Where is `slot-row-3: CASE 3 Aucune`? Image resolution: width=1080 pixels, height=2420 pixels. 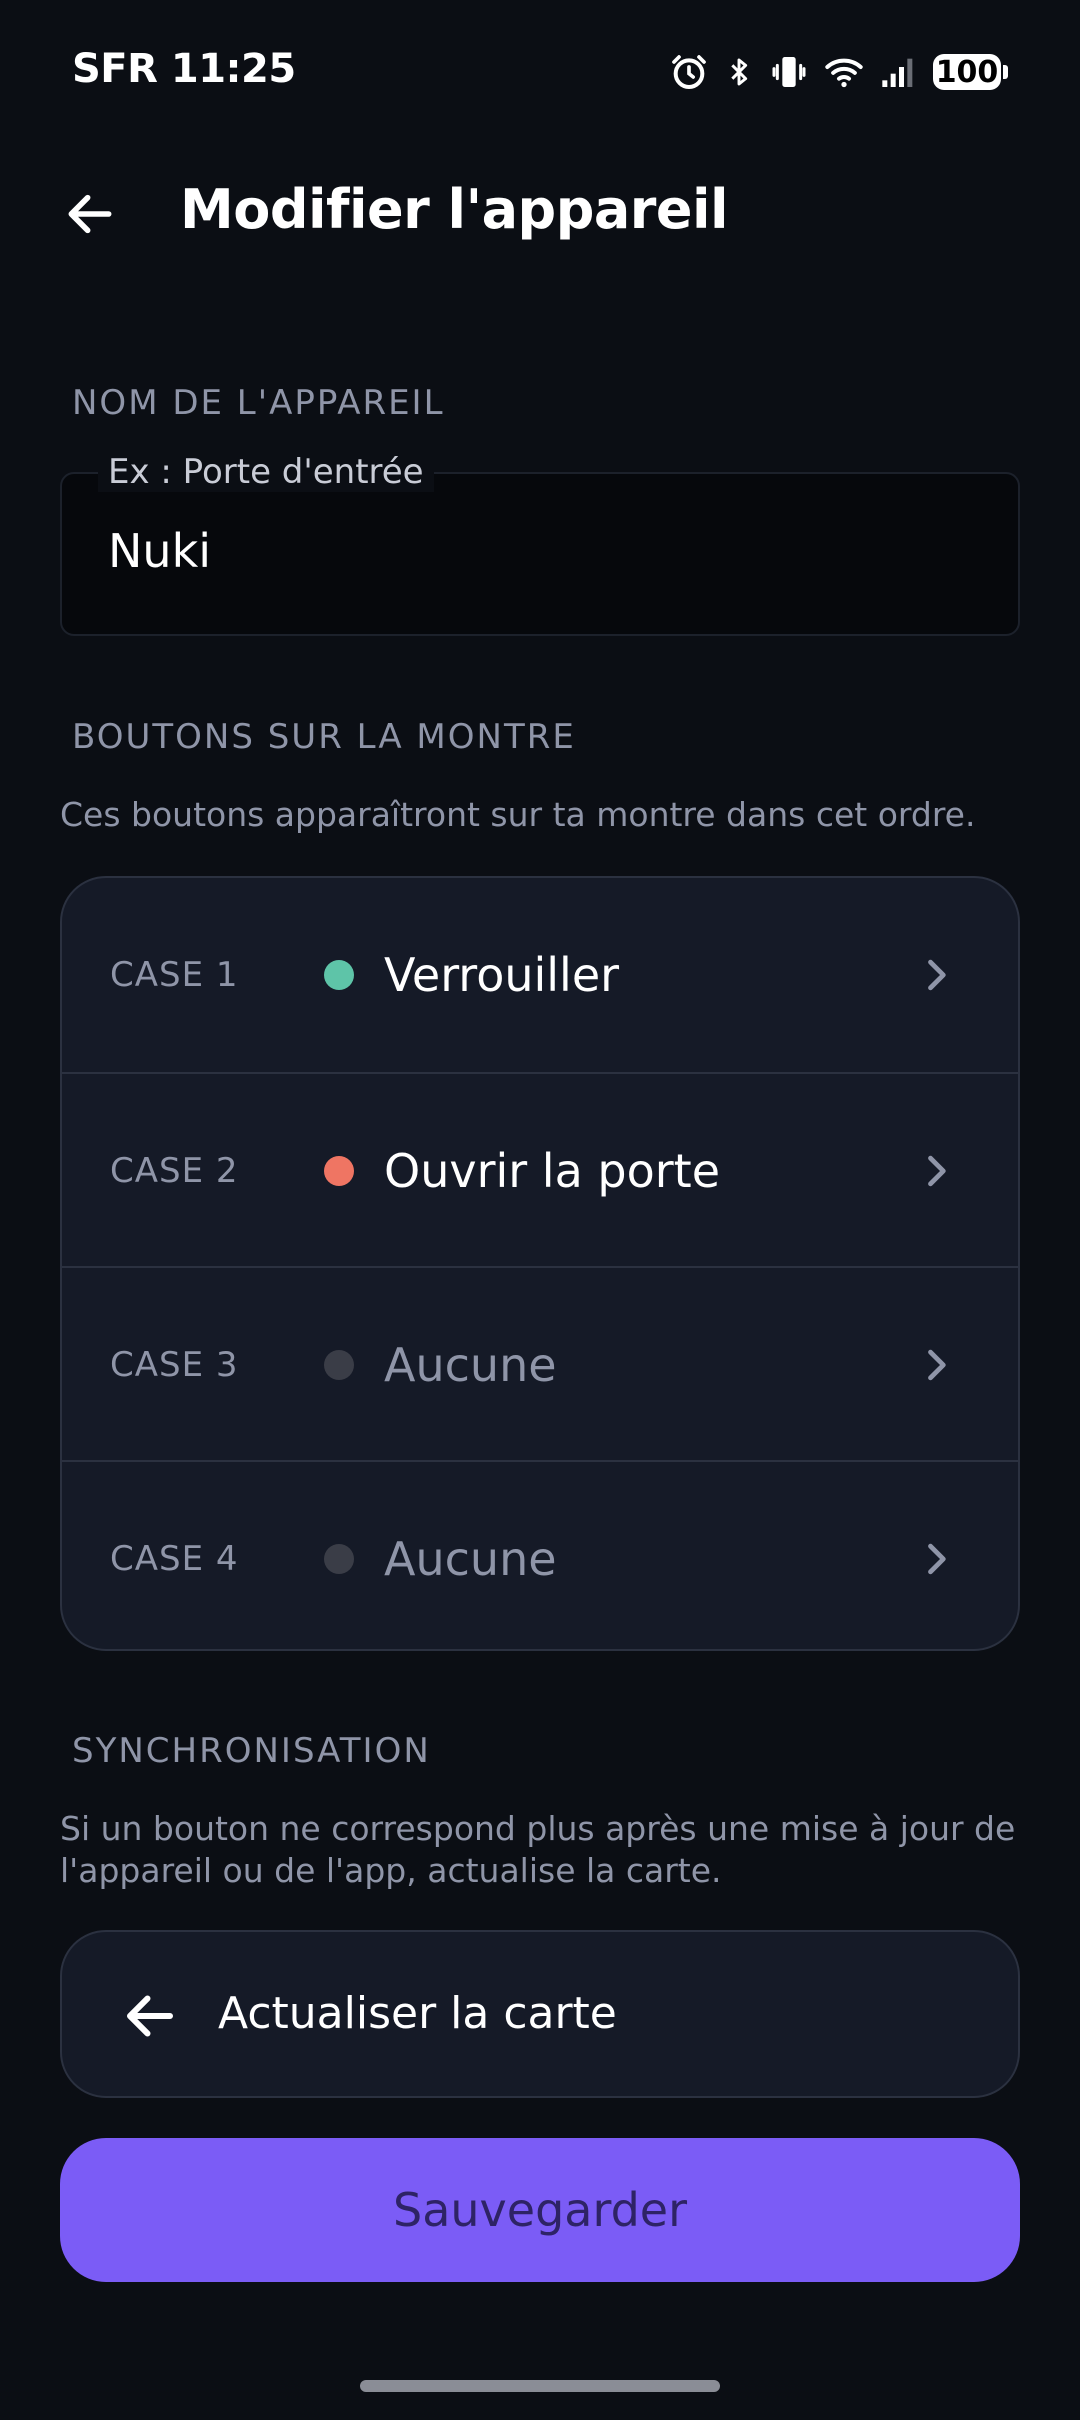
slot-row-3: CASE 3 Aucune is located at coordinates (540, 1364).